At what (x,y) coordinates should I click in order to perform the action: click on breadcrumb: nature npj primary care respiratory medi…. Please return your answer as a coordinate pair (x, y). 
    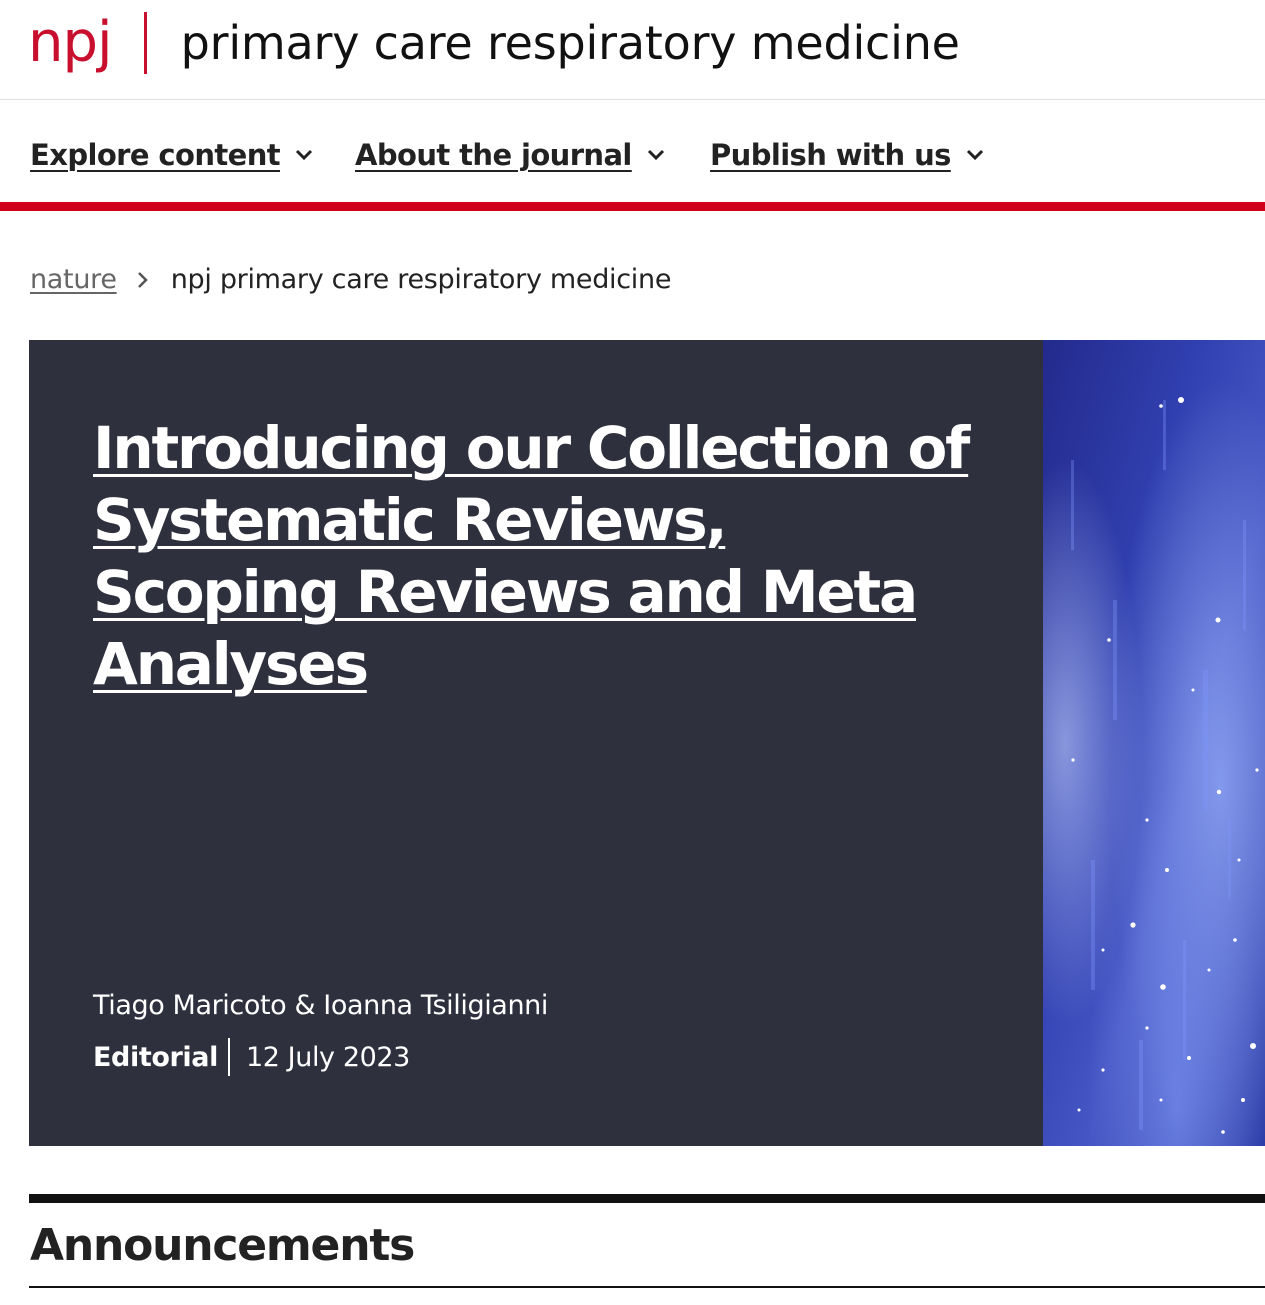
    Looking at the image, I should click on (350, 279).